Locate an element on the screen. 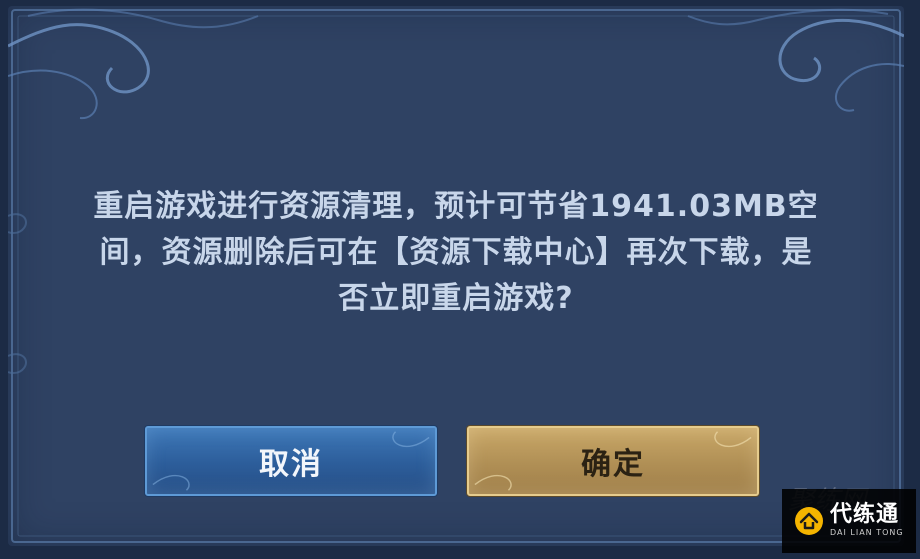  cancel-button: 取消 is located at coordinates (291, 461).